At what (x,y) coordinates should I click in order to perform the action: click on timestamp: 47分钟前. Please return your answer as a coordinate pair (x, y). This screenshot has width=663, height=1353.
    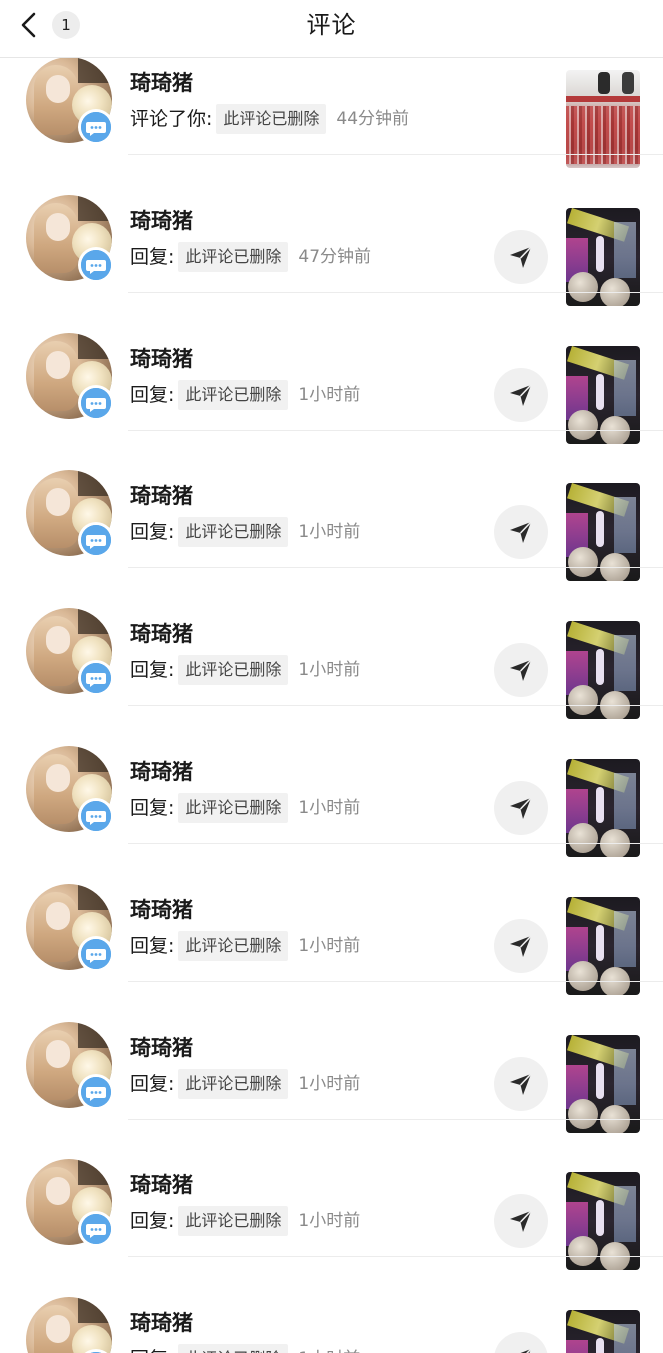
    Looking at the image, I should click on (335, 256).